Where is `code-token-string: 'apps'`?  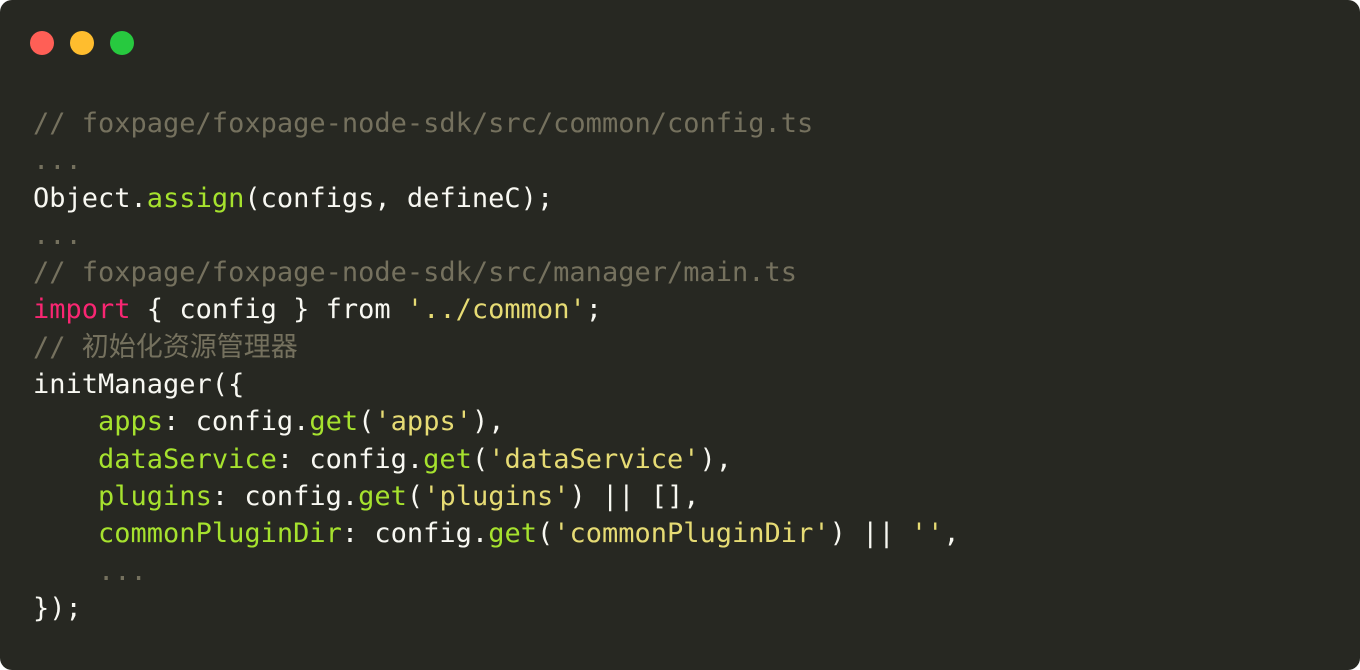 code-token-string: 'apps' is located at coordinates (423, 422).